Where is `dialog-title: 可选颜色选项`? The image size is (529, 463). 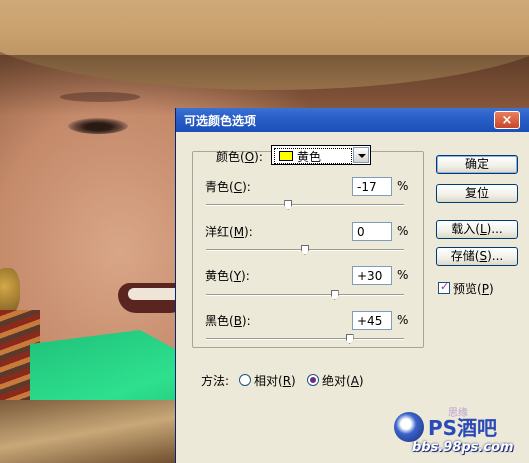 dialog-title: 可选颜色选项 is located at coordinates (220, 121).